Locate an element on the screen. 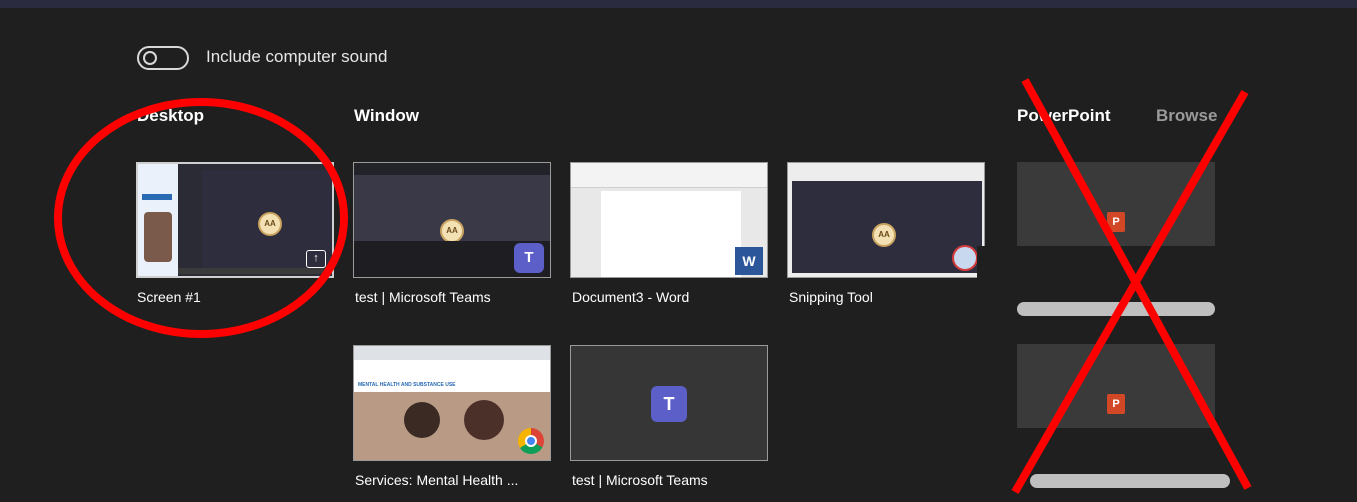 This screenshot has height=502, width=1357. screen-1-thumbnail: AA ↑ is located at coordinates (235, 220).